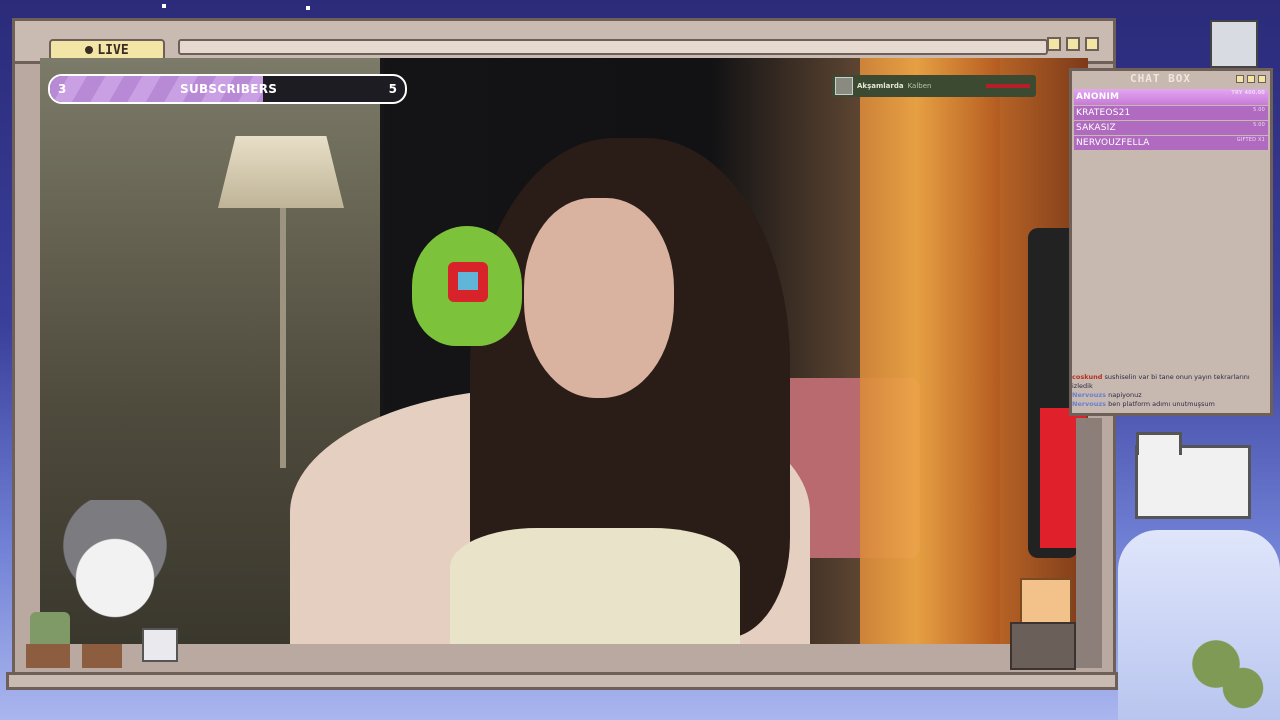  What do you see at coordinates (1161, 404) in the screenshot?
I see `chat-text: ben platform adımı unutmuşsum` at bounding box center [1161, 404].